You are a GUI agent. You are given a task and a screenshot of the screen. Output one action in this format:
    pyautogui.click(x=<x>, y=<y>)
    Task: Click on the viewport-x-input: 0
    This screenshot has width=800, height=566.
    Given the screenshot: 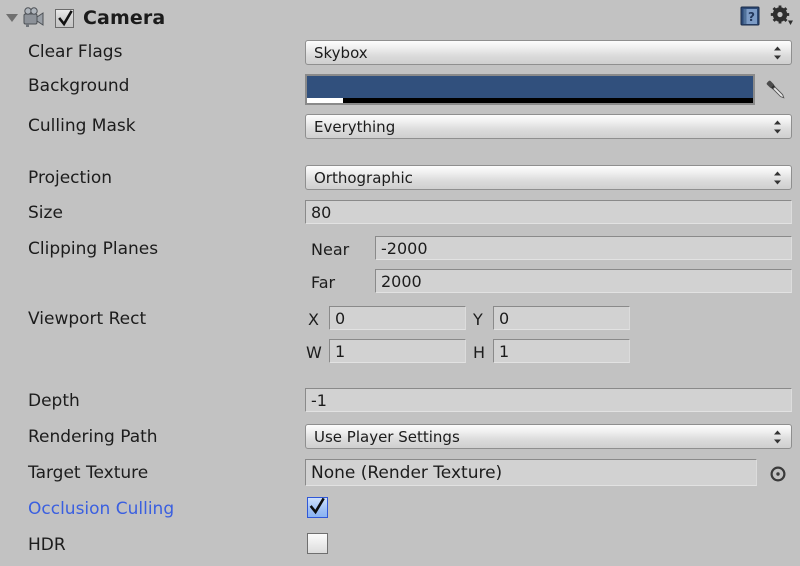 What is the action you would take?
    pyautogui.click(x=397, y=318)
    